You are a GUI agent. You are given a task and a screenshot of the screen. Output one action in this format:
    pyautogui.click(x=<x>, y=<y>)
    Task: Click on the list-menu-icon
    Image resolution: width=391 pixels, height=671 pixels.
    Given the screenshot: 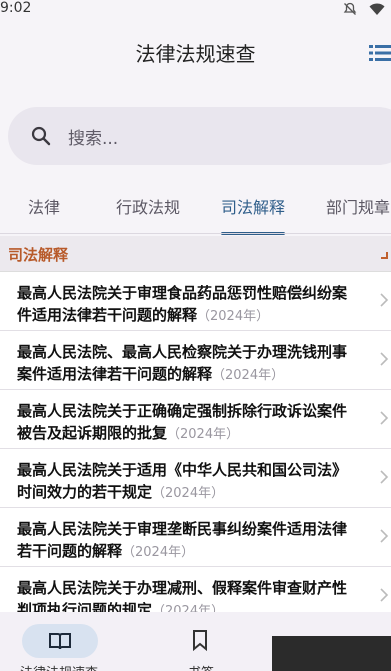 What is the action you would take?
    pyautogui.click(x=380, y=53)
    